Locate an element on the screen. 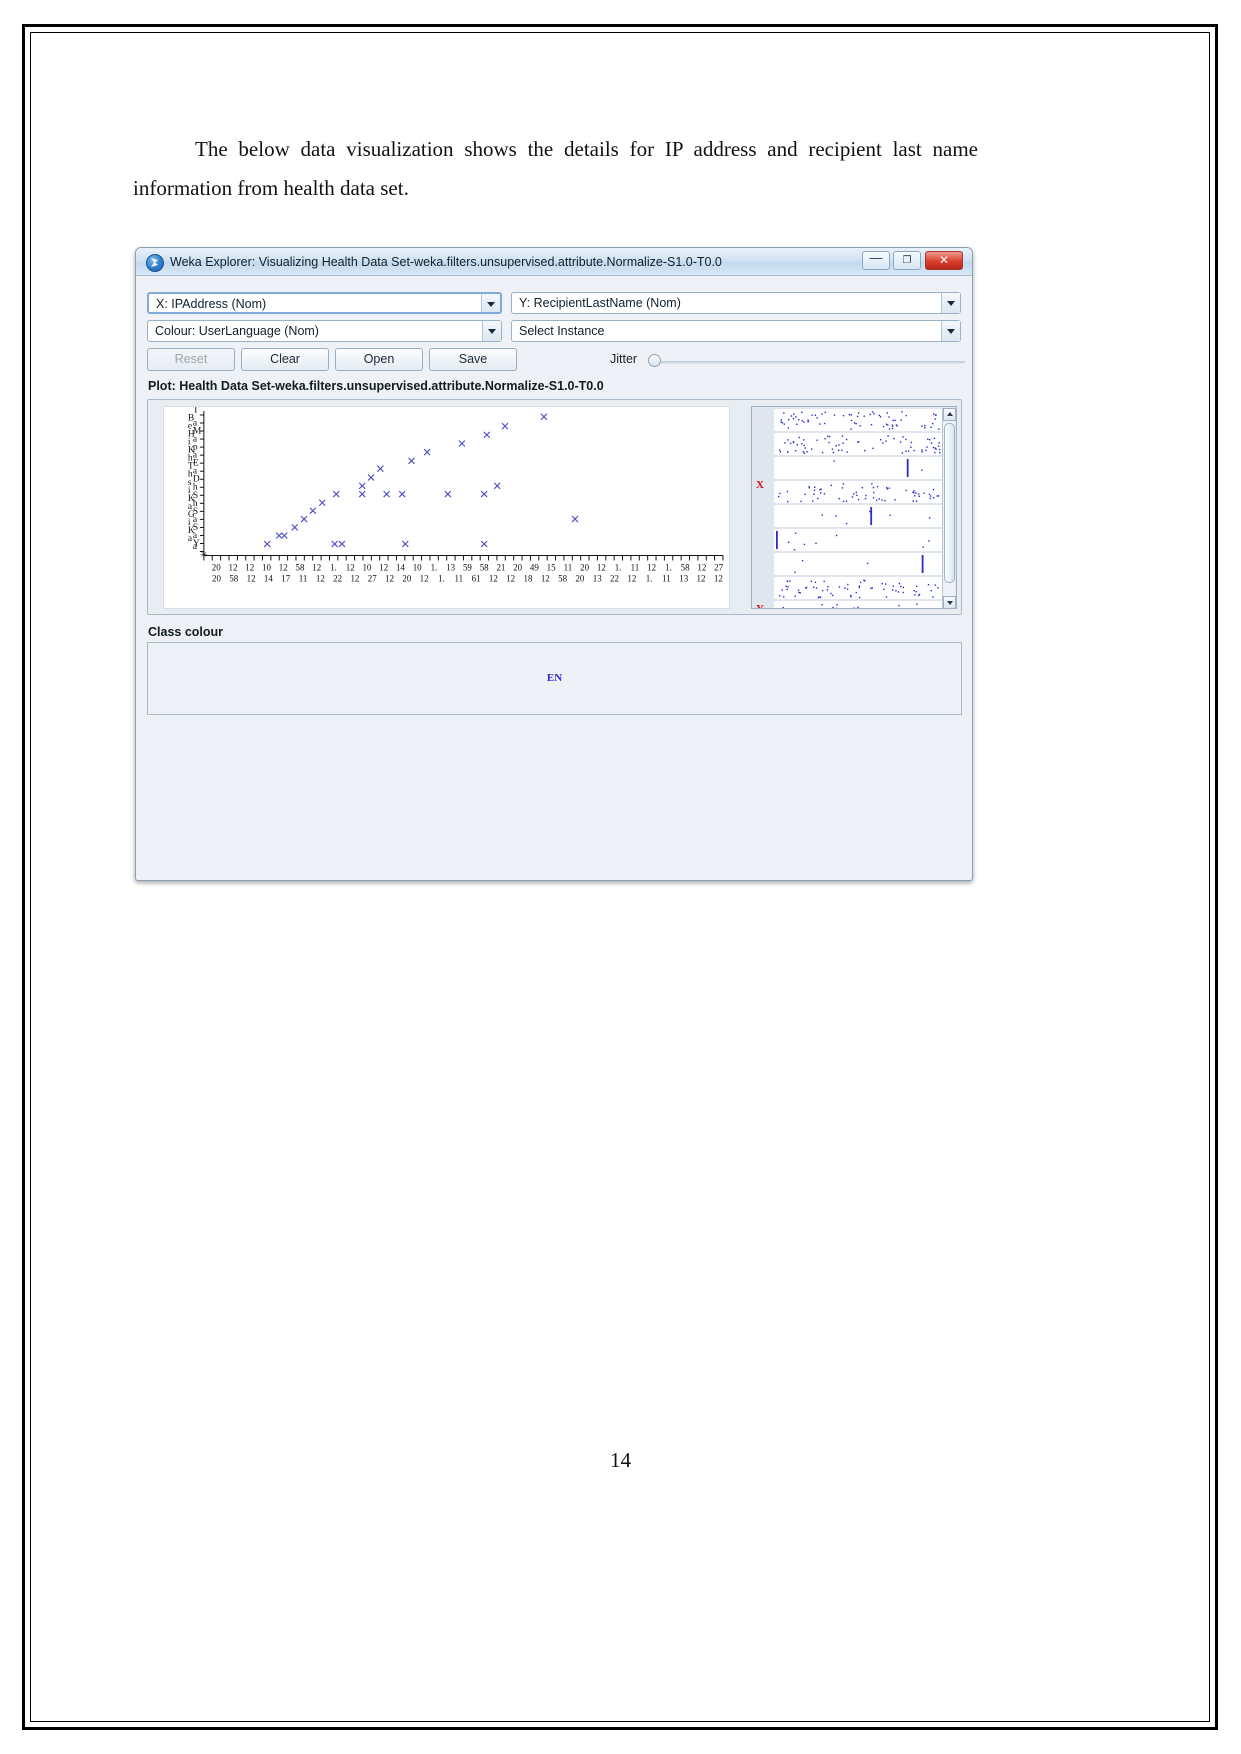 This screenshot has height=1754, width=1241. scrollbar-thumb is located at coordinates (949, 503).